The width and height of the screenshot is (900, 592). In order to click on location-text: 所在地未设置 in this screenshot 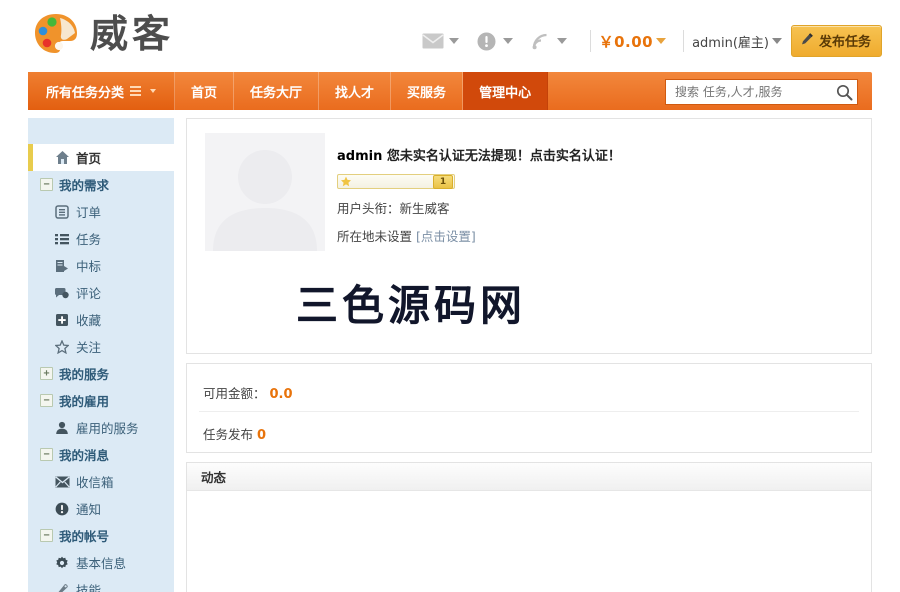, I will do `click(375, 236)`.